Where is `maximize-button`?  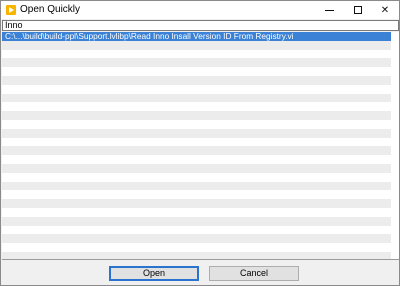
maximize-button is located at coordinates (358, 10).